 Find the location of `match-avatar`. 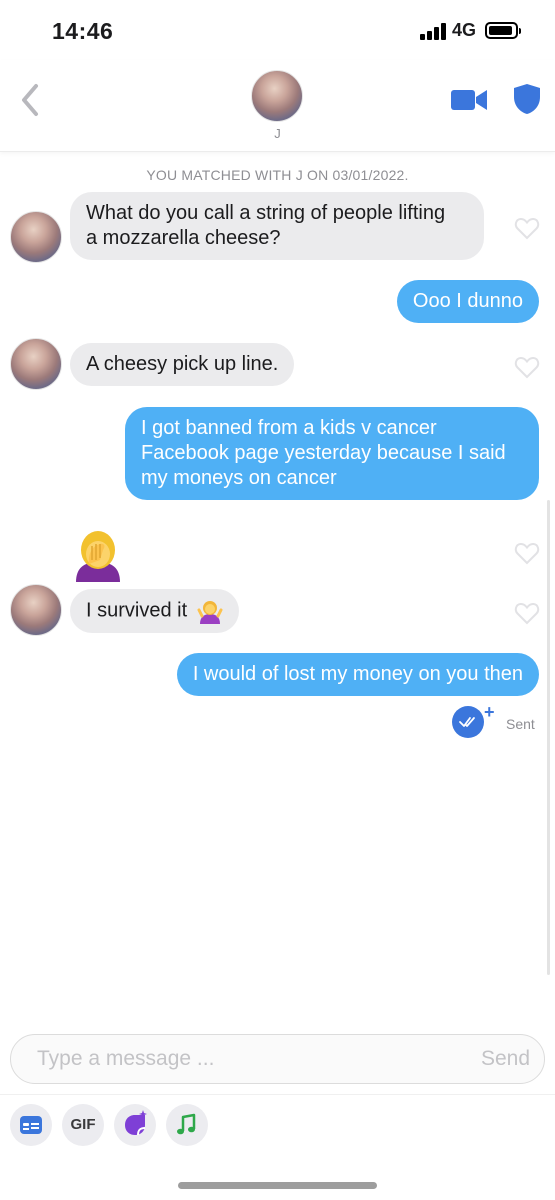

match-avatar is located at coordinates (277, 96).